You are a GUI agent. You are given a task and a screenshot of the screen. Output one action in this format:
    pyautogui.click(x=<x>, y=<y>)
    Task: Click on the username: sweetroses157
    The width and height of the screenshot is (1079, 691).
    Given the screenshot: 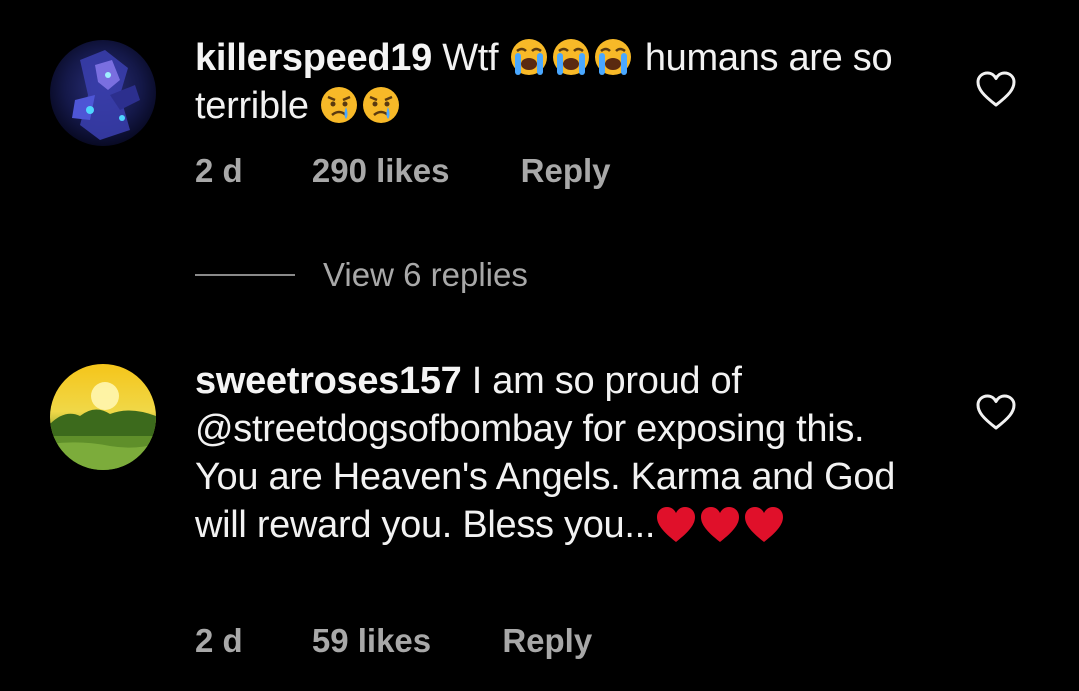 What is the action you would take?
    pyautogui.click(x=328, y=381)
    